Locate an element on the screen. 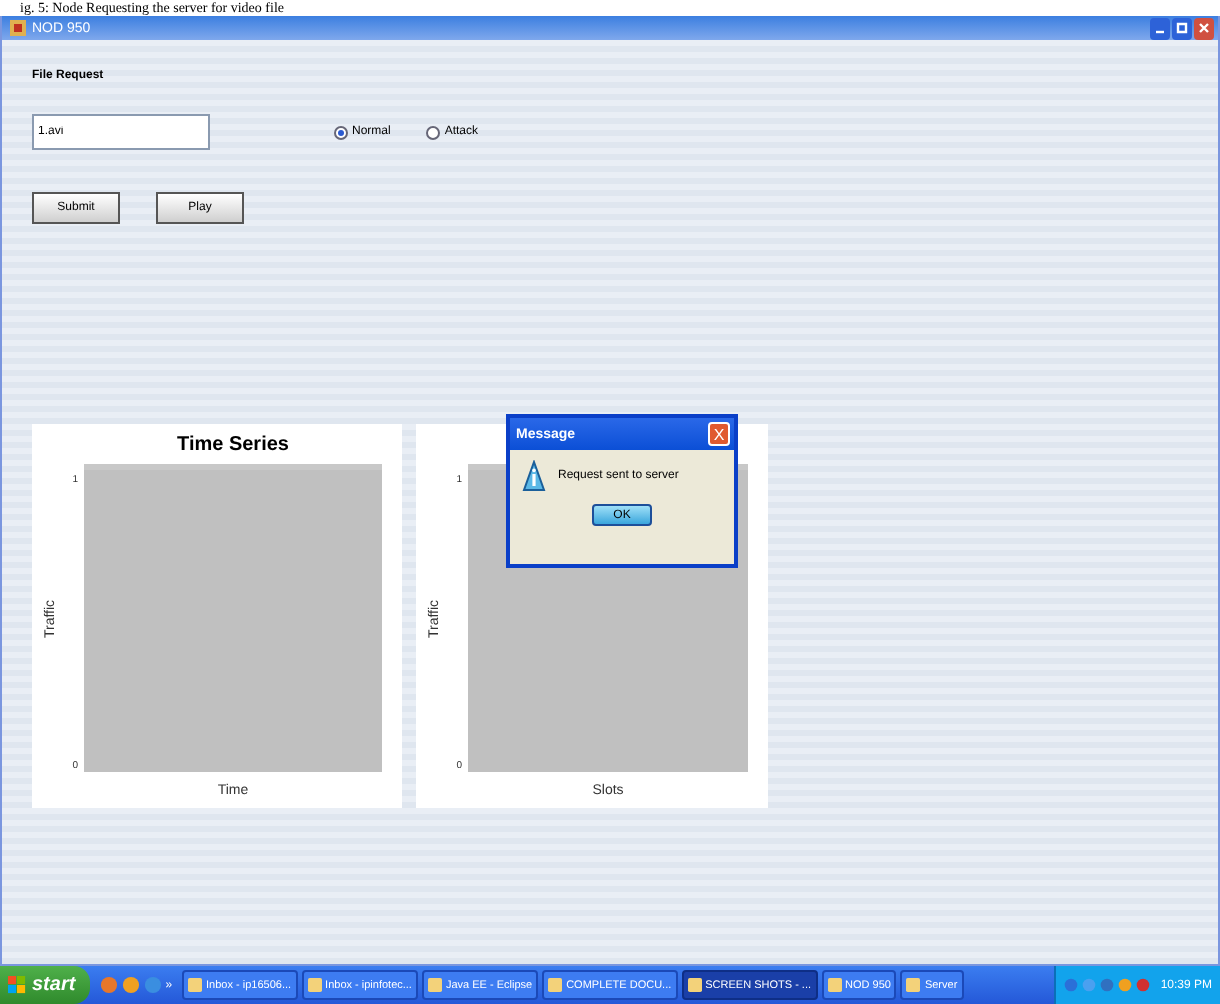 Image resolution: width=1220 pixels, height=1004 pixels. minimize-button is located at coordinates (1160, 28).